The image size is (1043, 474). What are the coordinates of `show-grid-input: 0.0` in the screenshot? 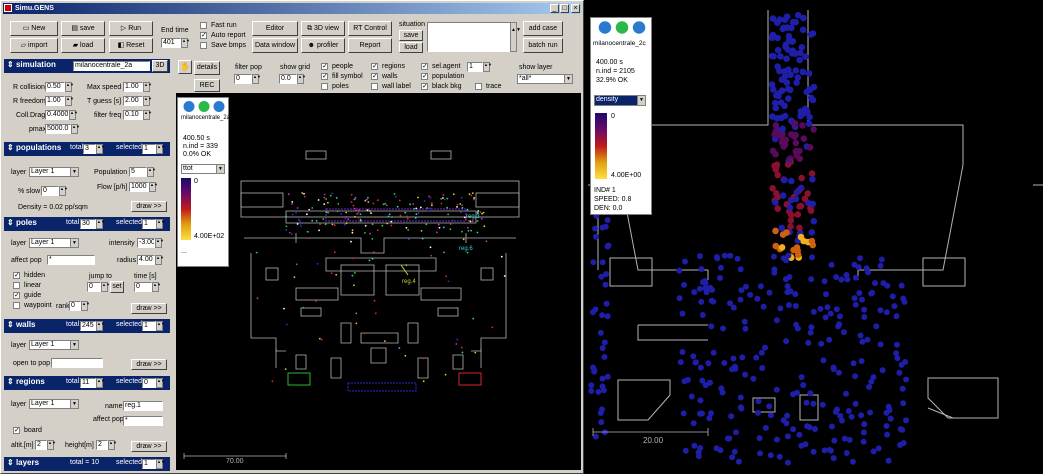 It's located at (288, 79).